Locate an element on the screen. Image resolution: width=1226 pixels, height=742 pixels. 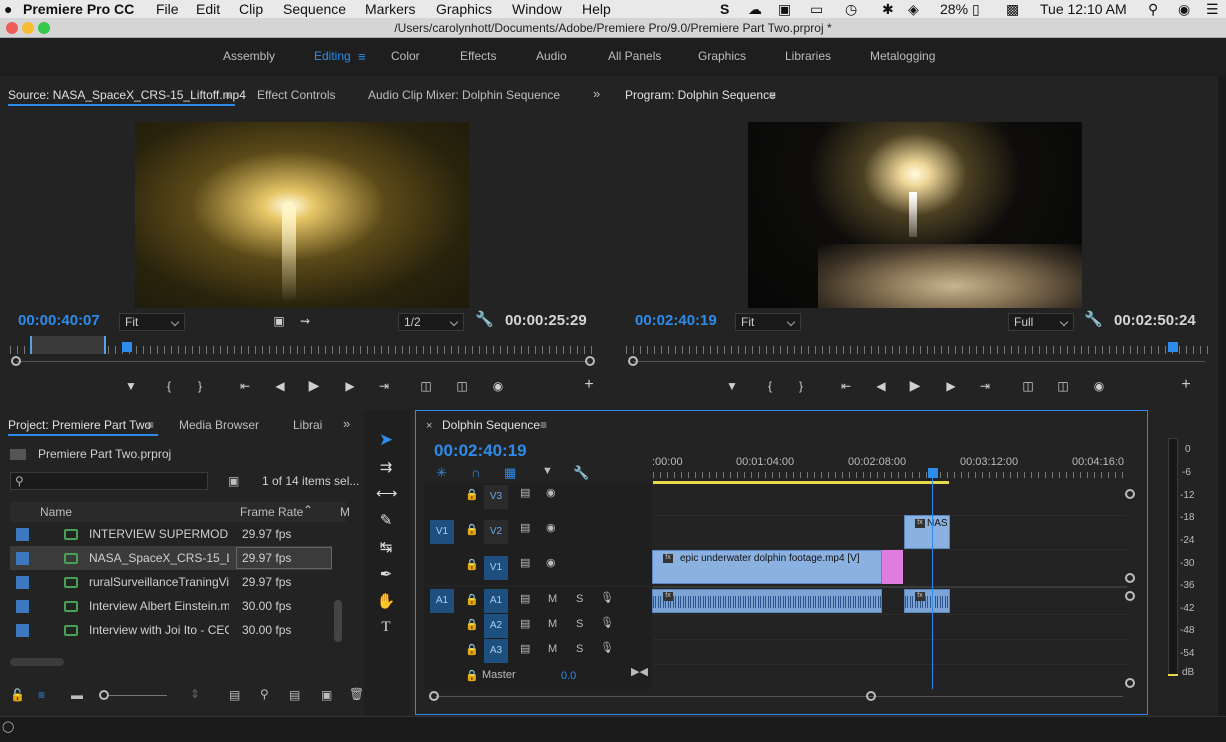
extract-icon: ◫ is located at coordinates (1063, 386).